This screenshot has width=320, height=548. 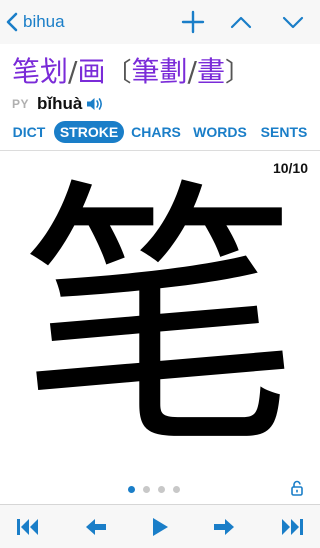 I want to click on headword: 笔划/画〔筆劃/畫〕, so click(x=131, y=72).